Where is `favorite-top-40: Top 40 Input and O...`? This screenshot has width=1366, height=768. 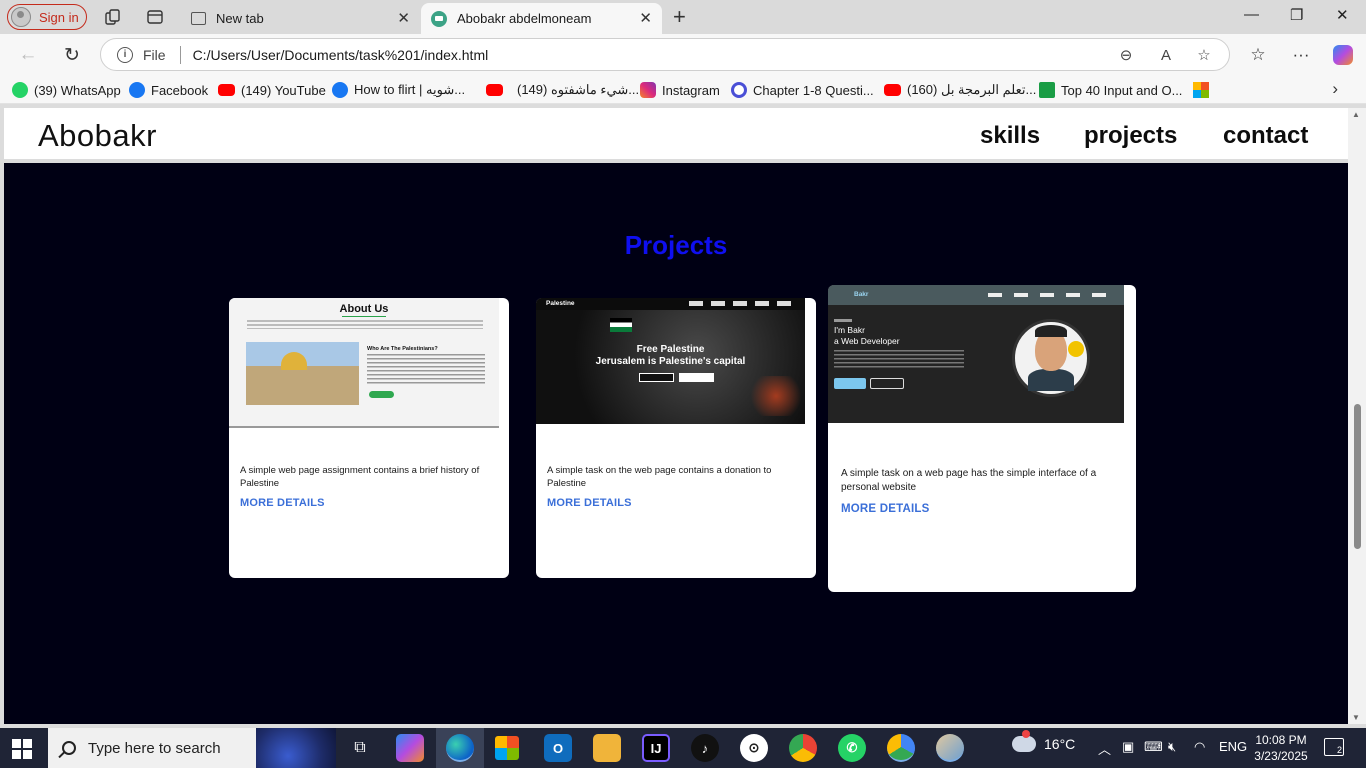
favorite-top-40: Top 40 Input and O... is located at coordinates (1110, 90).